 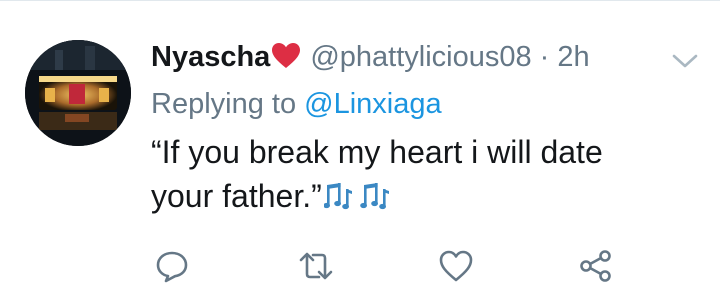 I want to click on tweet-header: Nyascha @phattylicious08 · 2h, so click(x=370, y=57).